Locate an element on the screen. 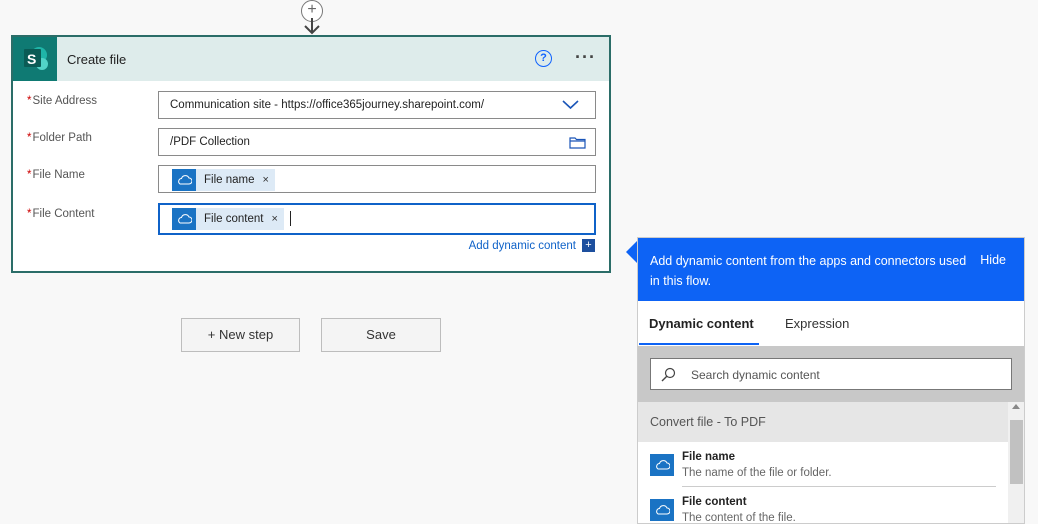 Image resolution: width=1038 pixels, height=524 pixels. group-title: Convert file - To PDF is located at coordinates (708, 422).